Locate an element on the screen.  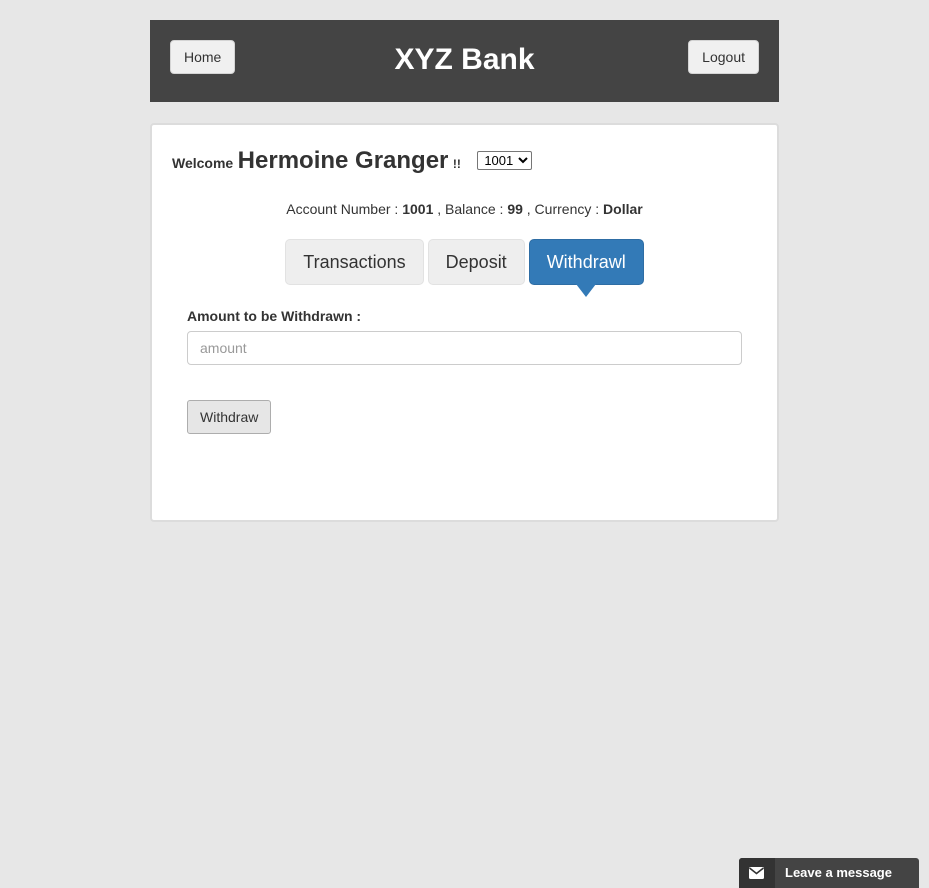
welcome-suffix: !! is located at coordinates (456, 164).